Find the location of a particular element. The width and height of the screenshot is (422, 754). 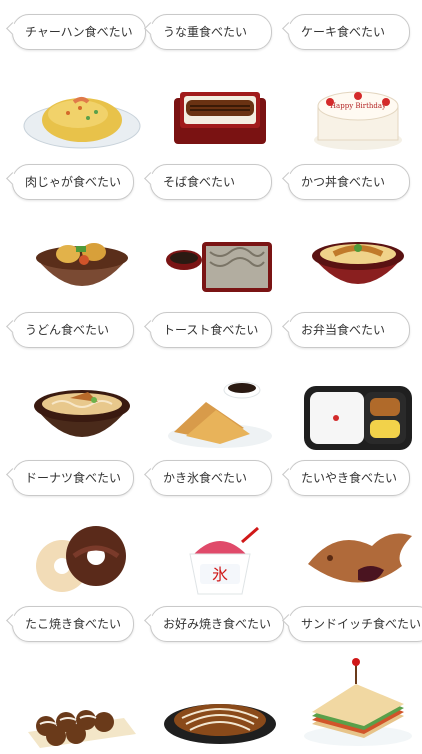

sticker-cake: ケーキ食べたい Happy Birthday is located at coordinates (355, 88).